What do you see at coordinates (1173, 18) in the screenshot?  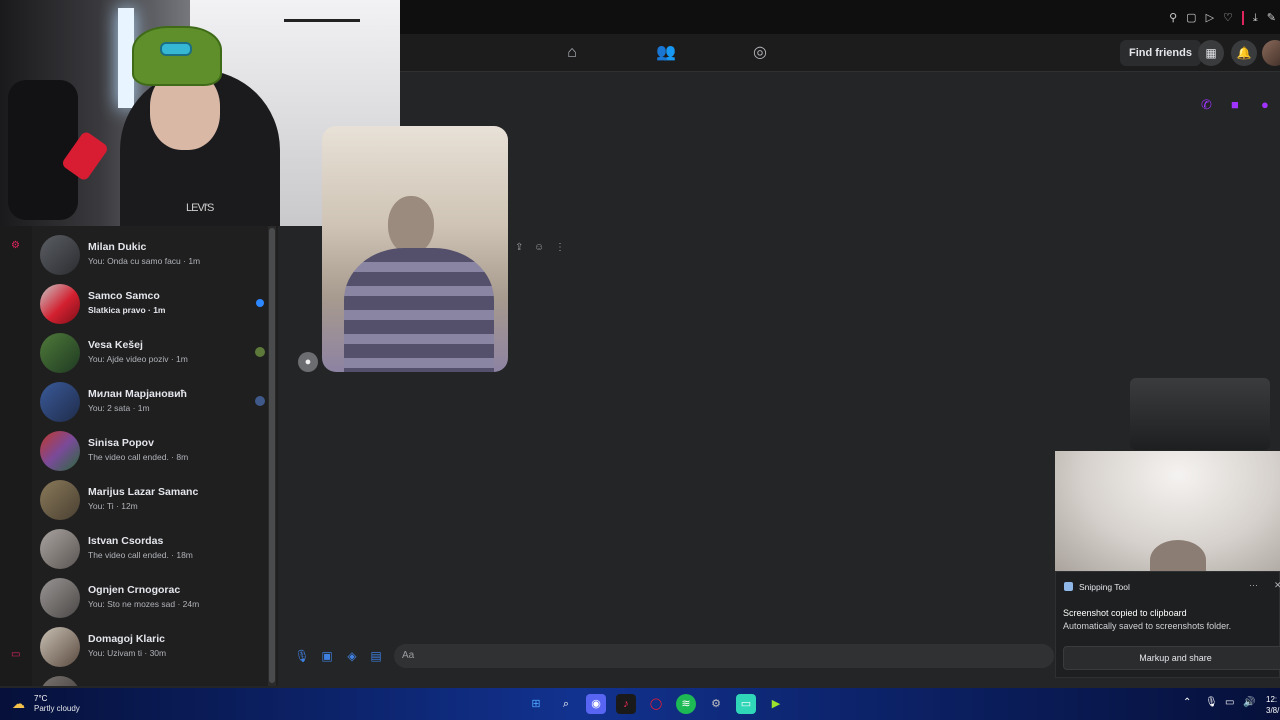 I see `pin-icon: ⚲` at bounding box center [1173, 18].